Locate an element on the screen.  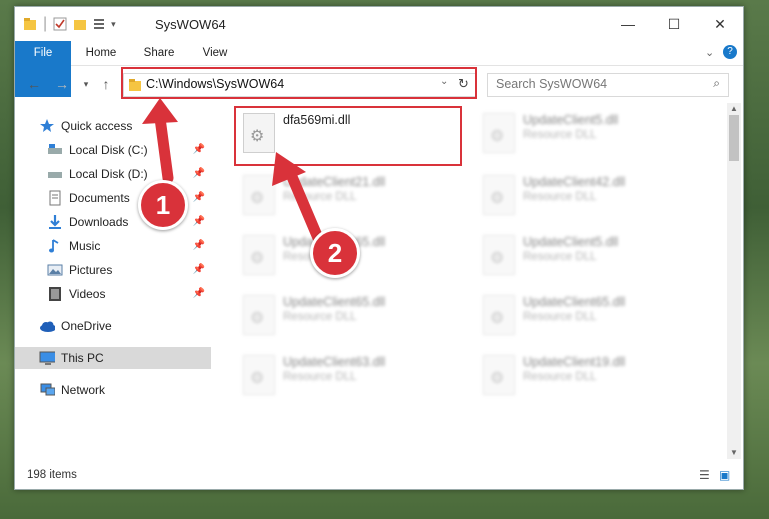
arrow-one-head is located at coordinates (160, 111).